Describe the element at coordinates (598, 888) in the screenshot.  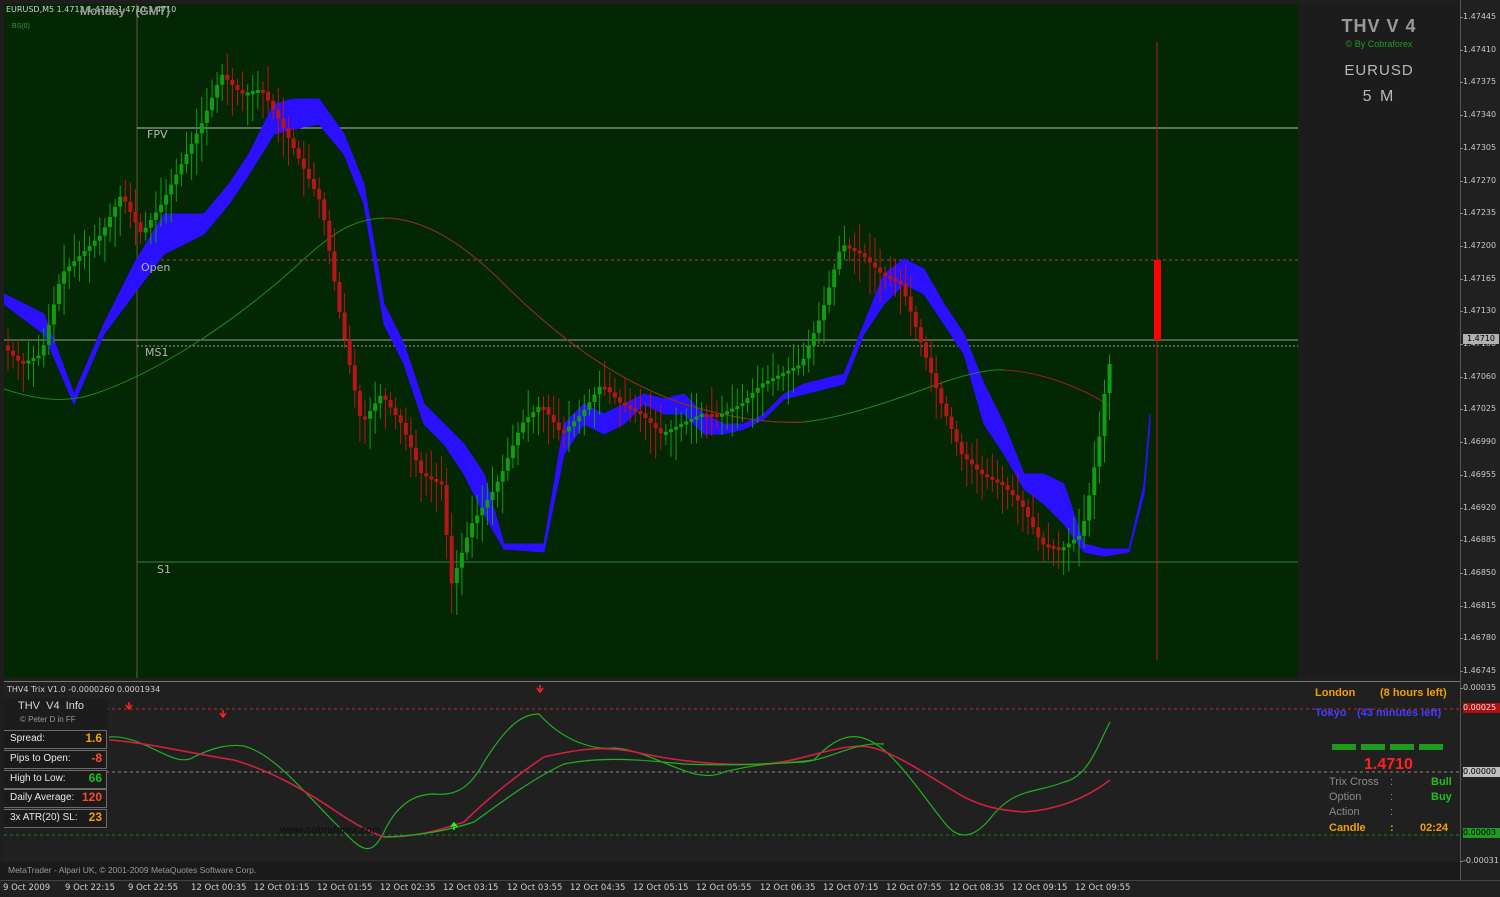
I see `time-tick-label: 12 Oct 04:35` at that location.